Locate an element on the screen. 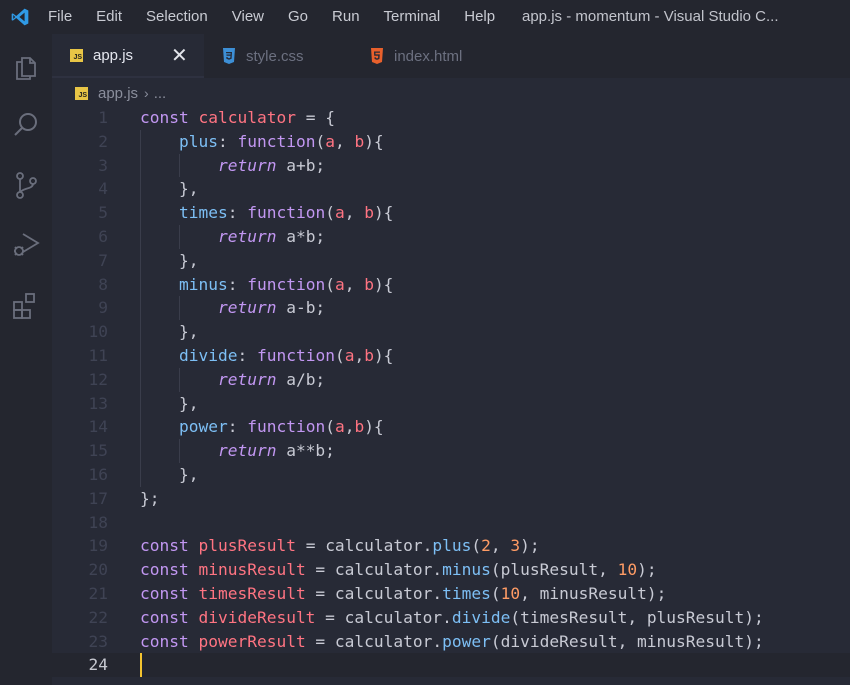 The height and width of the screenshot is (685, 850). code-line: 13 }, is located at coordinates (451, 404).